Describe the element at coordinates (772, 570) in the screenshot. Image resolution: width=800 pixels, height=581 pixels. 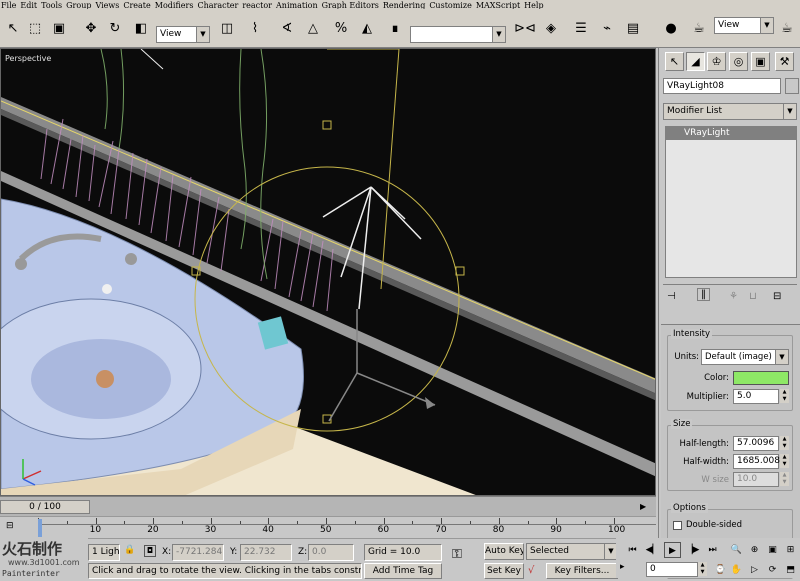
I see `arc-rotate-icon: ⟳` at that location.